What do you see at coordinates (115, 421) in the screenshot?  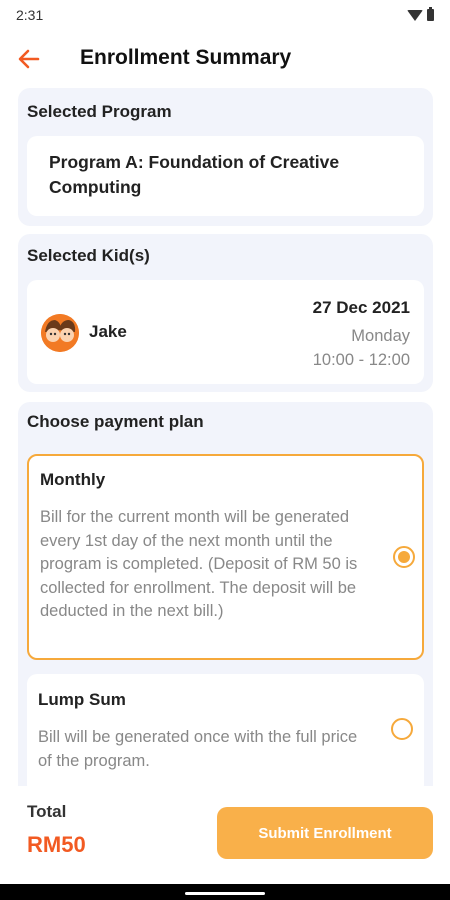 I see `payment-plan-title: Choose payment plan` at bounding box center [115, 421].